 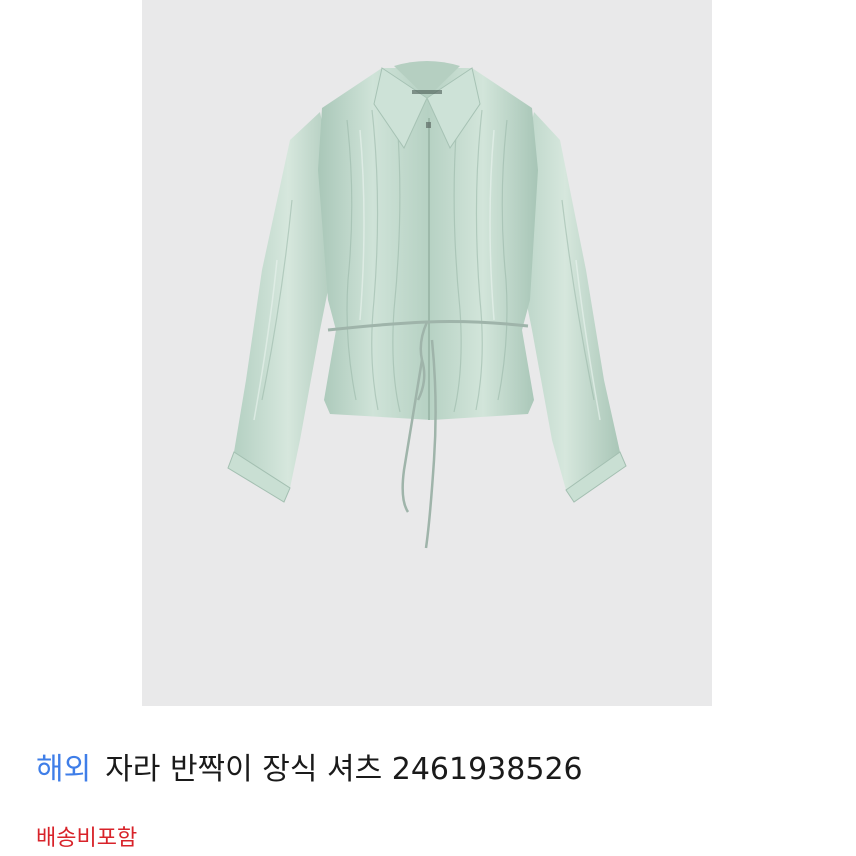 I want to click on product-title-row: 해외 자라 반짝이 장식 셔츠 2461938526, so click(x=309, y=766).